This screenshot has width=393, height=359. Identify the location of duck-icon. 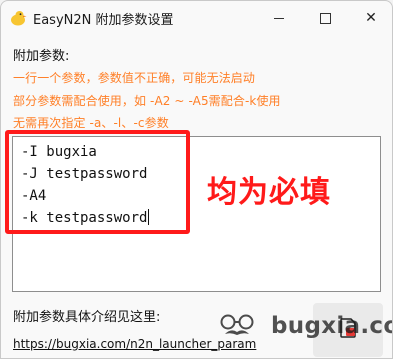
(19, 18).